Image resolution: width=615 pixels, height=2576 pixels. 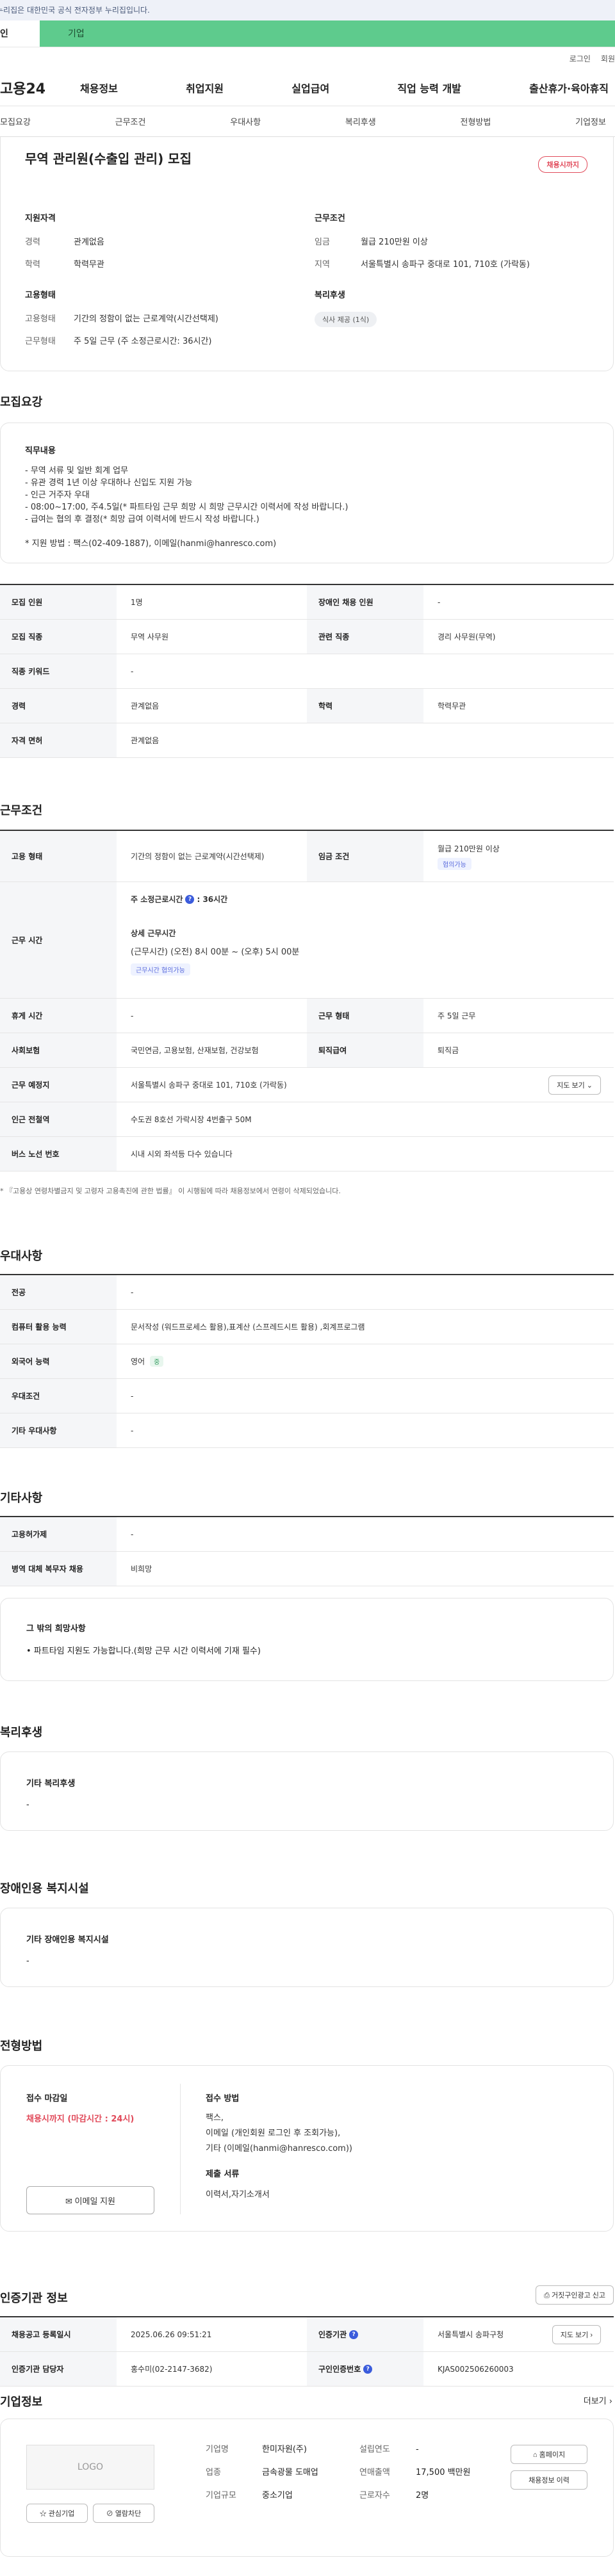 What do you see at coordinates (59, 1396) in the screenshot?
I see `row-key: 우대조건` at bounding box center [59, 1396].